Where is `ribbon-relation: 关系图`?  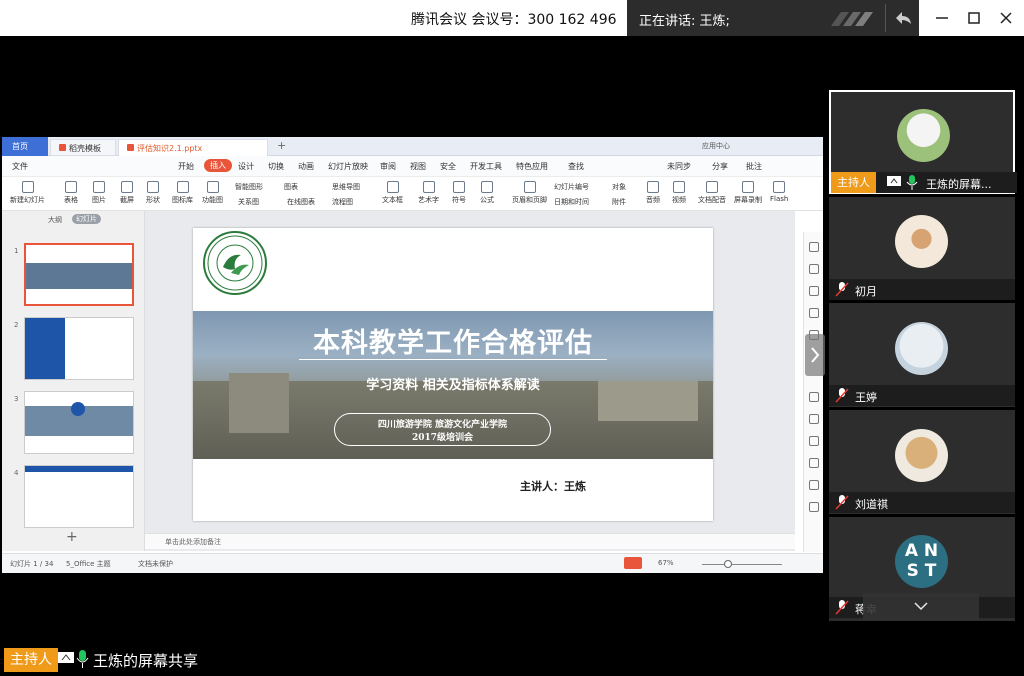
ribbon-relation: 关系图 is located at coordinates (248, 202).